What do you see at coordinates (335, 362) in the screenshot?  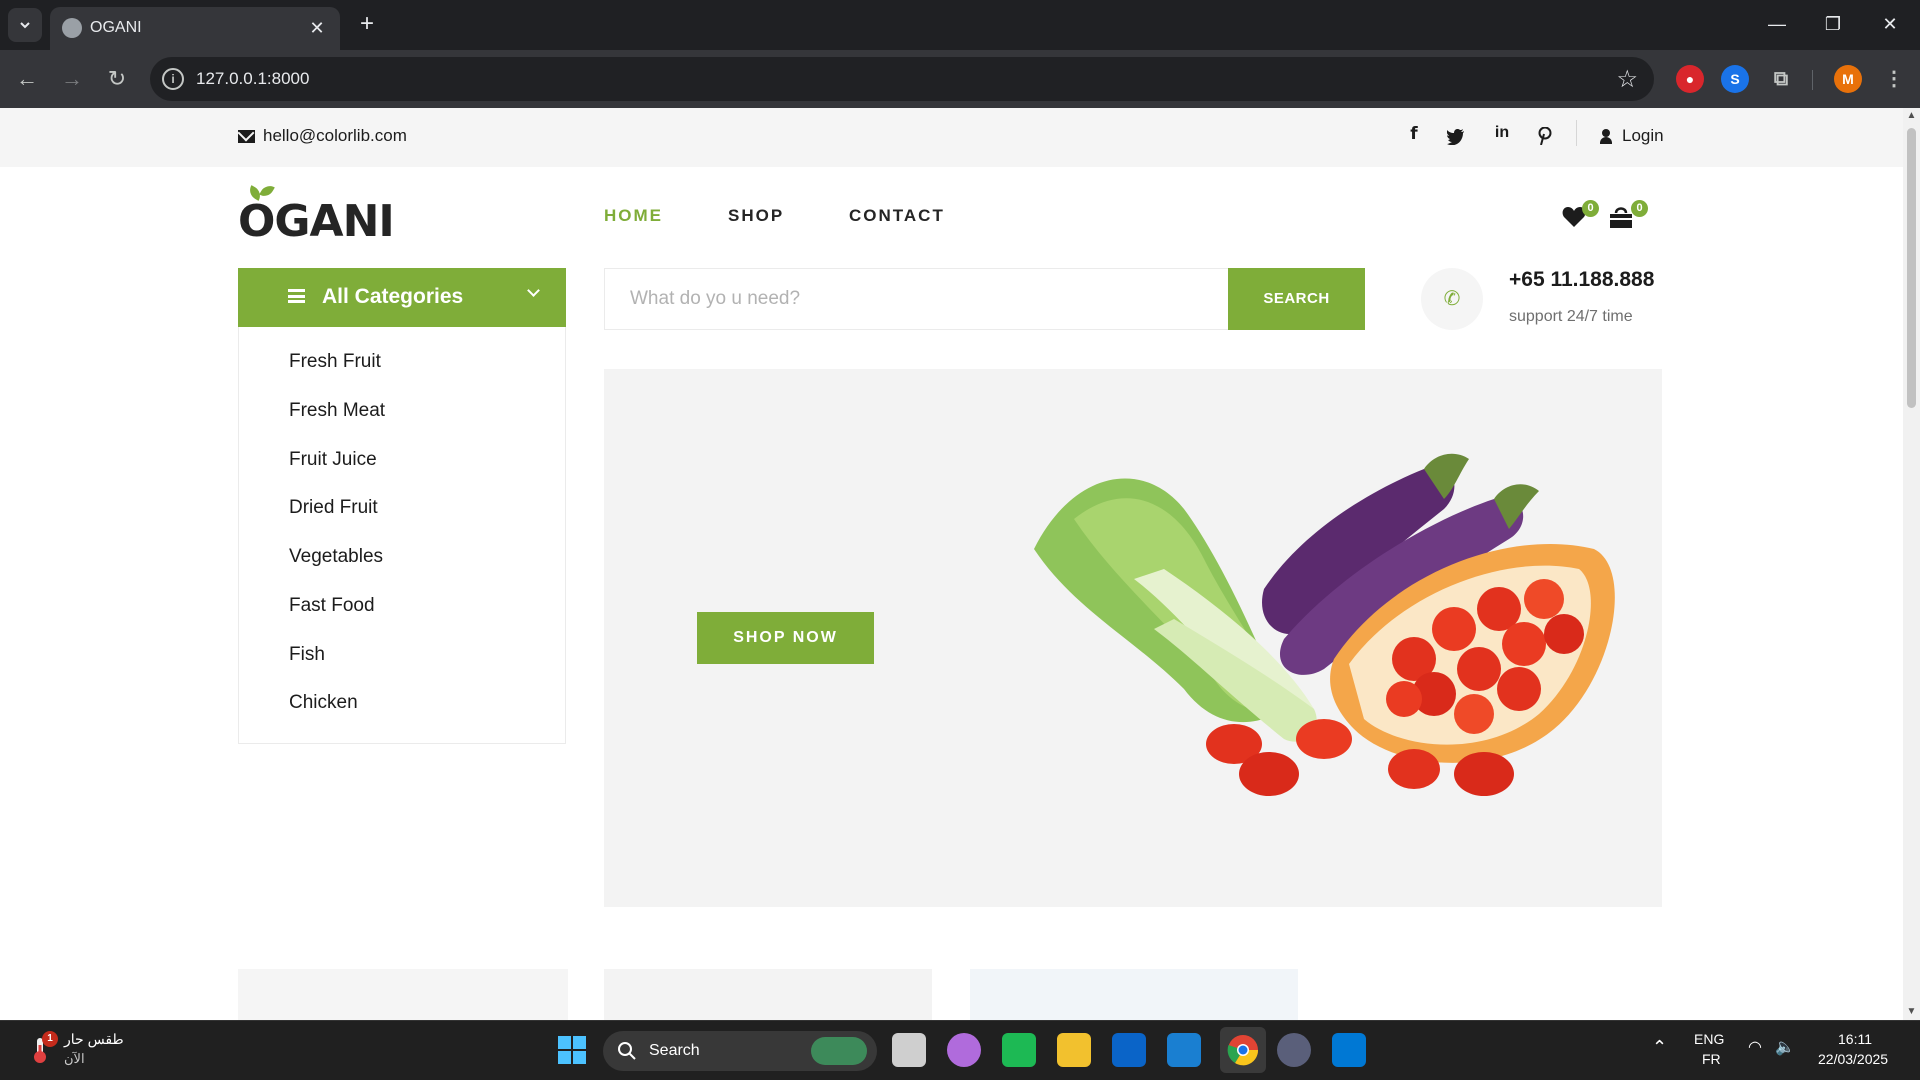 I see `category-fresh-fruit: Fresh Fruit` at bounding box center [335, 362].